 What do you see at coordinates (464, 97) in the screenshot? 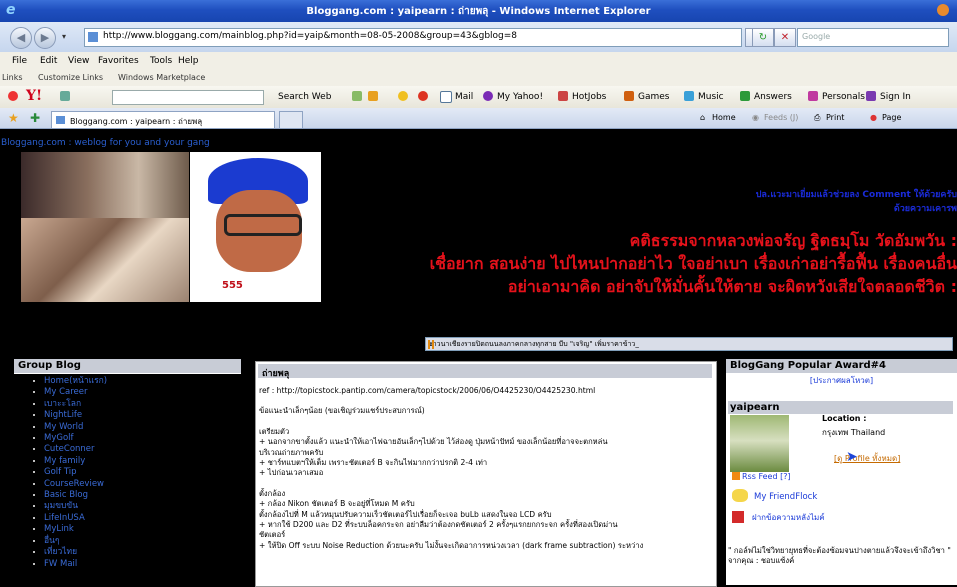
I see `yahoo-mail-link: Mail` at bounding box center [464, 97].